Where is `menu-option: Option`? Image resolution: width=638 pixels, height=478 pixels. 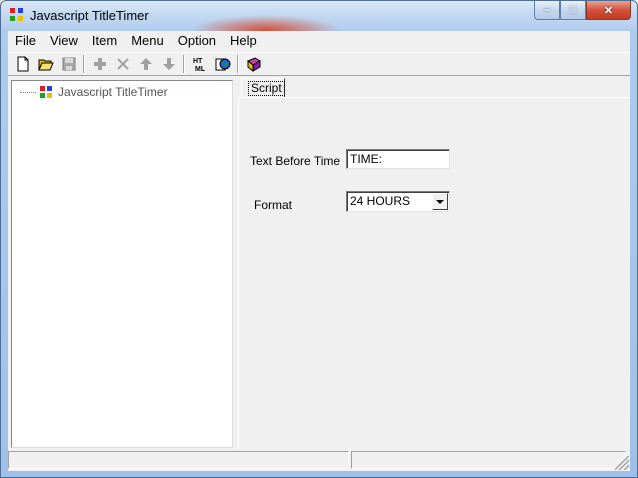 menu-option: Option is located at coordinates (197, 41).